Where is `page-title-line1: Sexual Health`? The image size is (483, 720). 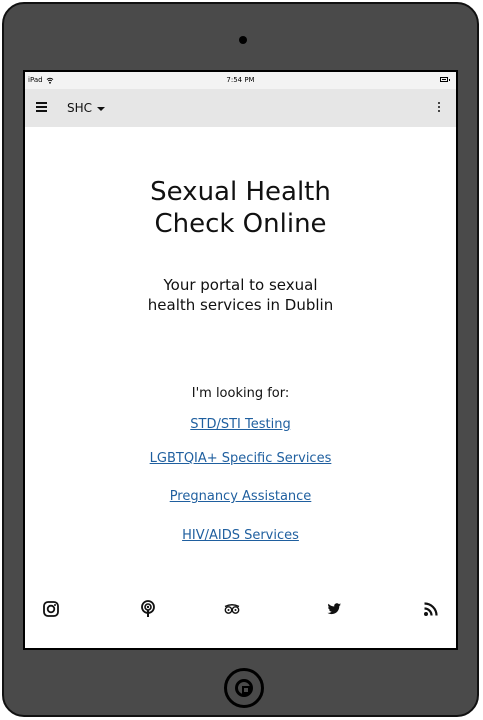 page-title-line1: Sexual Health is located at coordinates (240, 192).